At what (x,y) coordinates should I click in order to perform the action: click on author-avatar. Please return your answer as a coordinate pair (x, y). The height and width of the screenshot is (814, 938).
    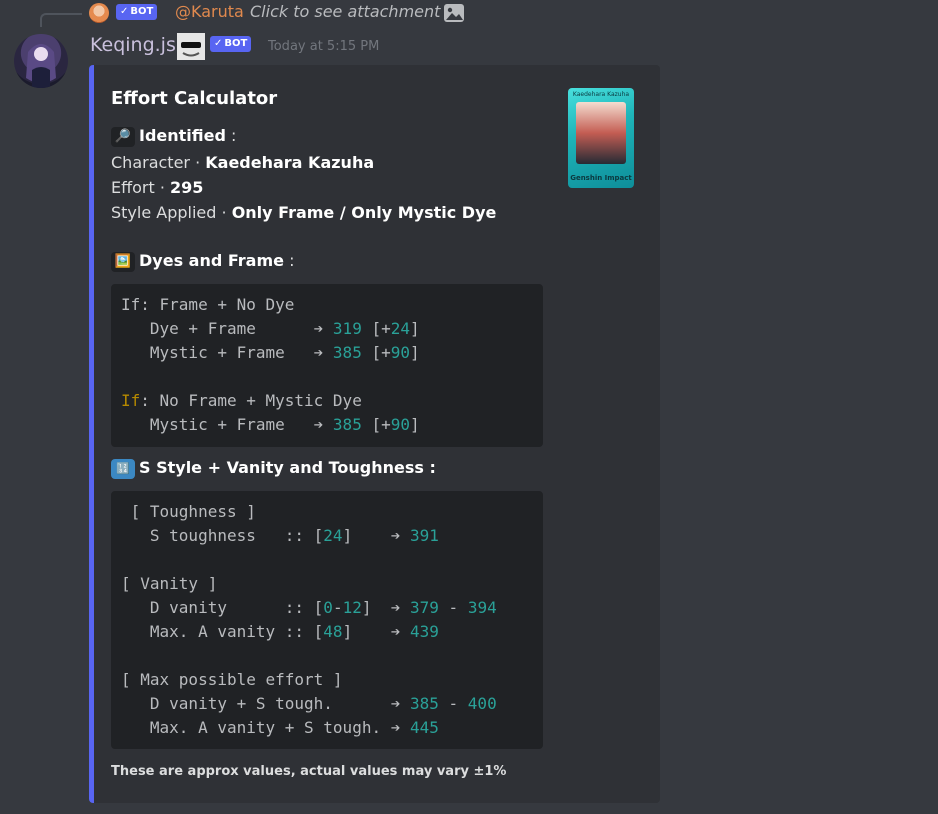
    Looking at the image, I should click on (41, 61).